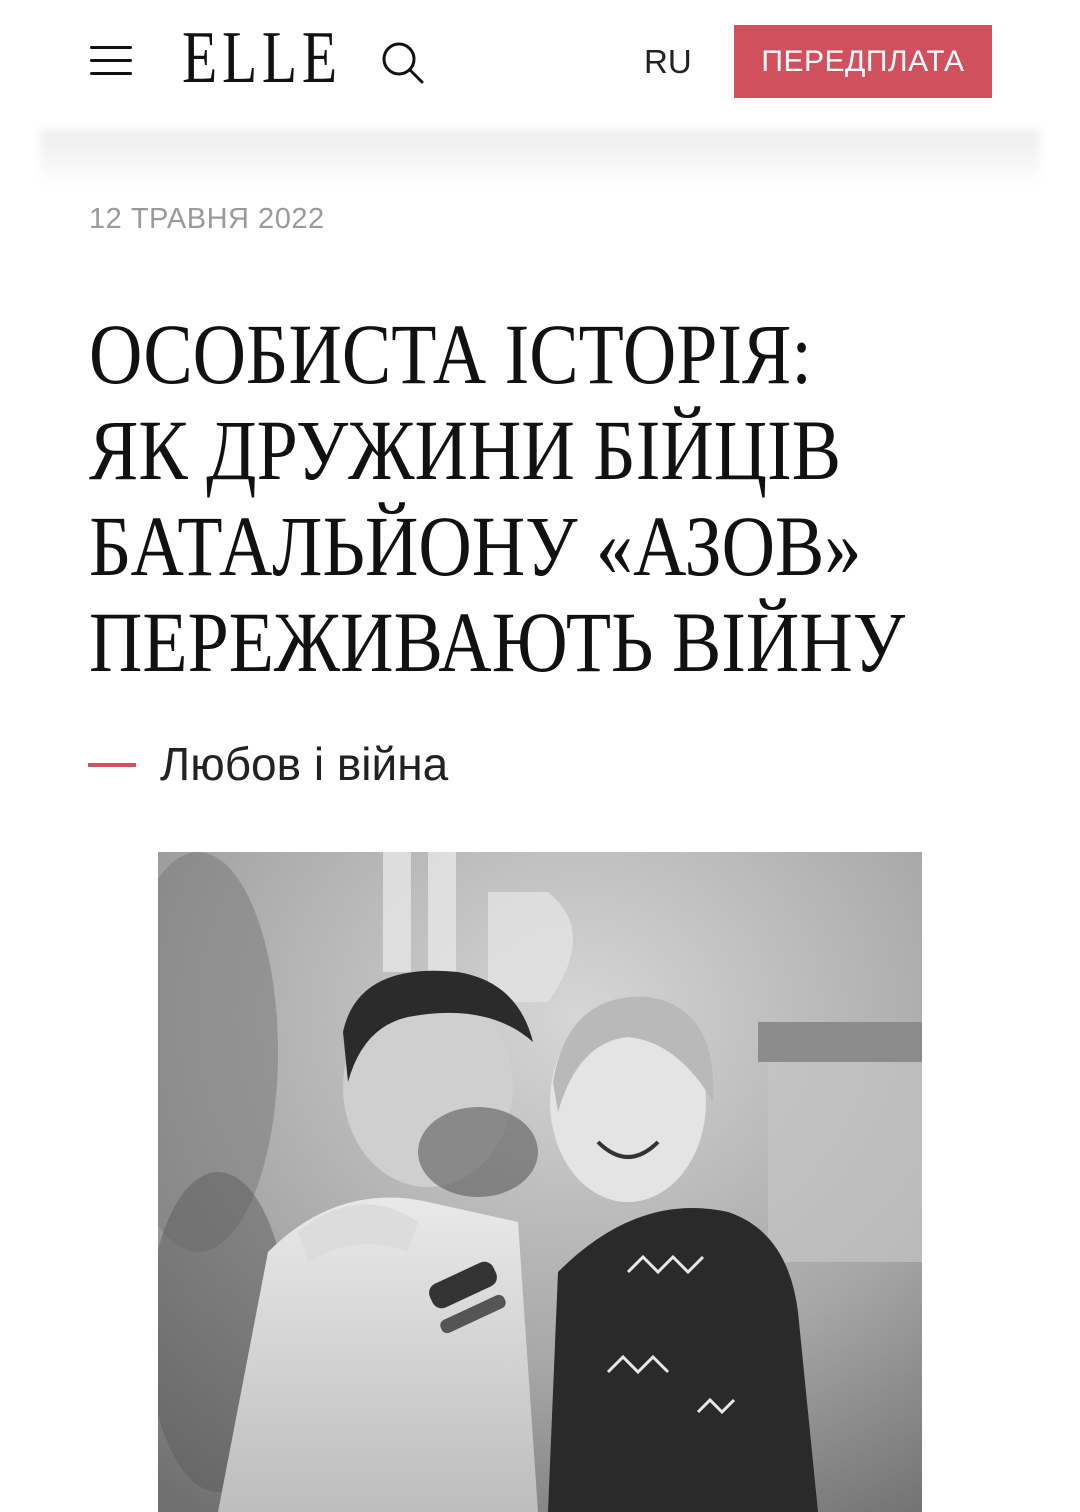  I want to click on title-line: ЯК ДРУЖИНИ БІЙЦІВ, so click(465, 450).